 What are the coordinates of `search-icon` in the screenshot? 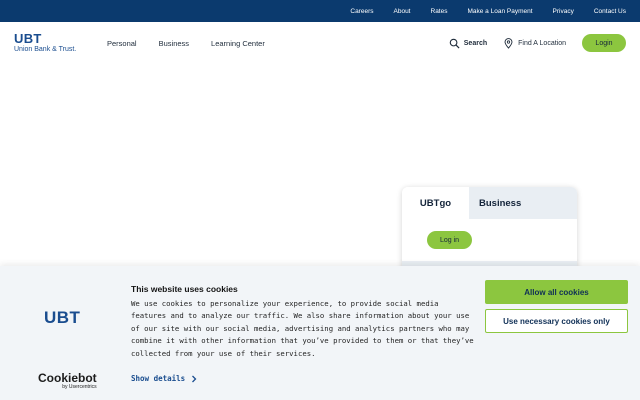 It's located at (454, 43).